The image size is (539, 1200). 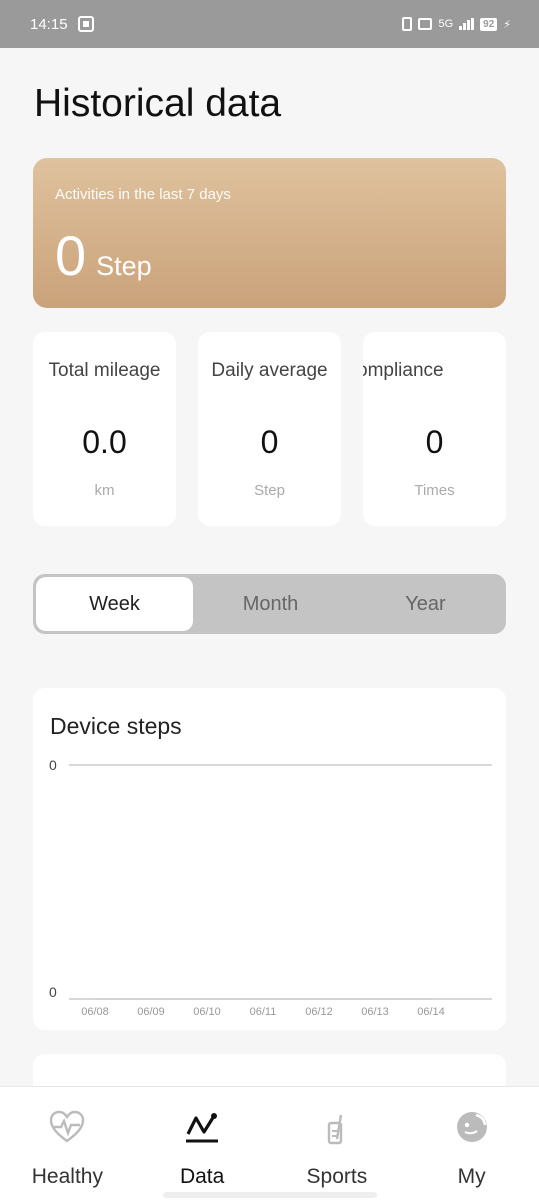 What do you see at coordinates (337, 1127) in the screenshot?
I see `sports-icon` at bounding box center [337, 1127].